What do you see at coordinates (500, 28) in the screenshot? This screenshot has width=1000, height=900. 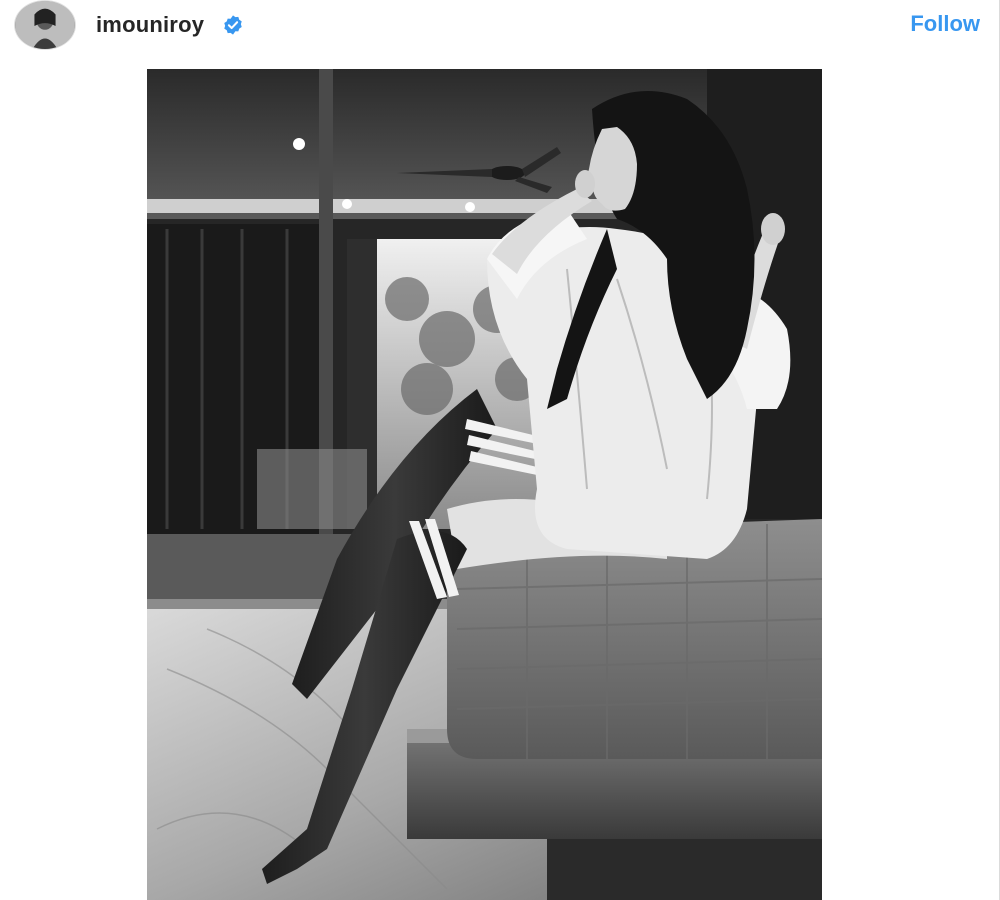 I see `post-header: imouniroy Follow` at bounding box center [500, 28].